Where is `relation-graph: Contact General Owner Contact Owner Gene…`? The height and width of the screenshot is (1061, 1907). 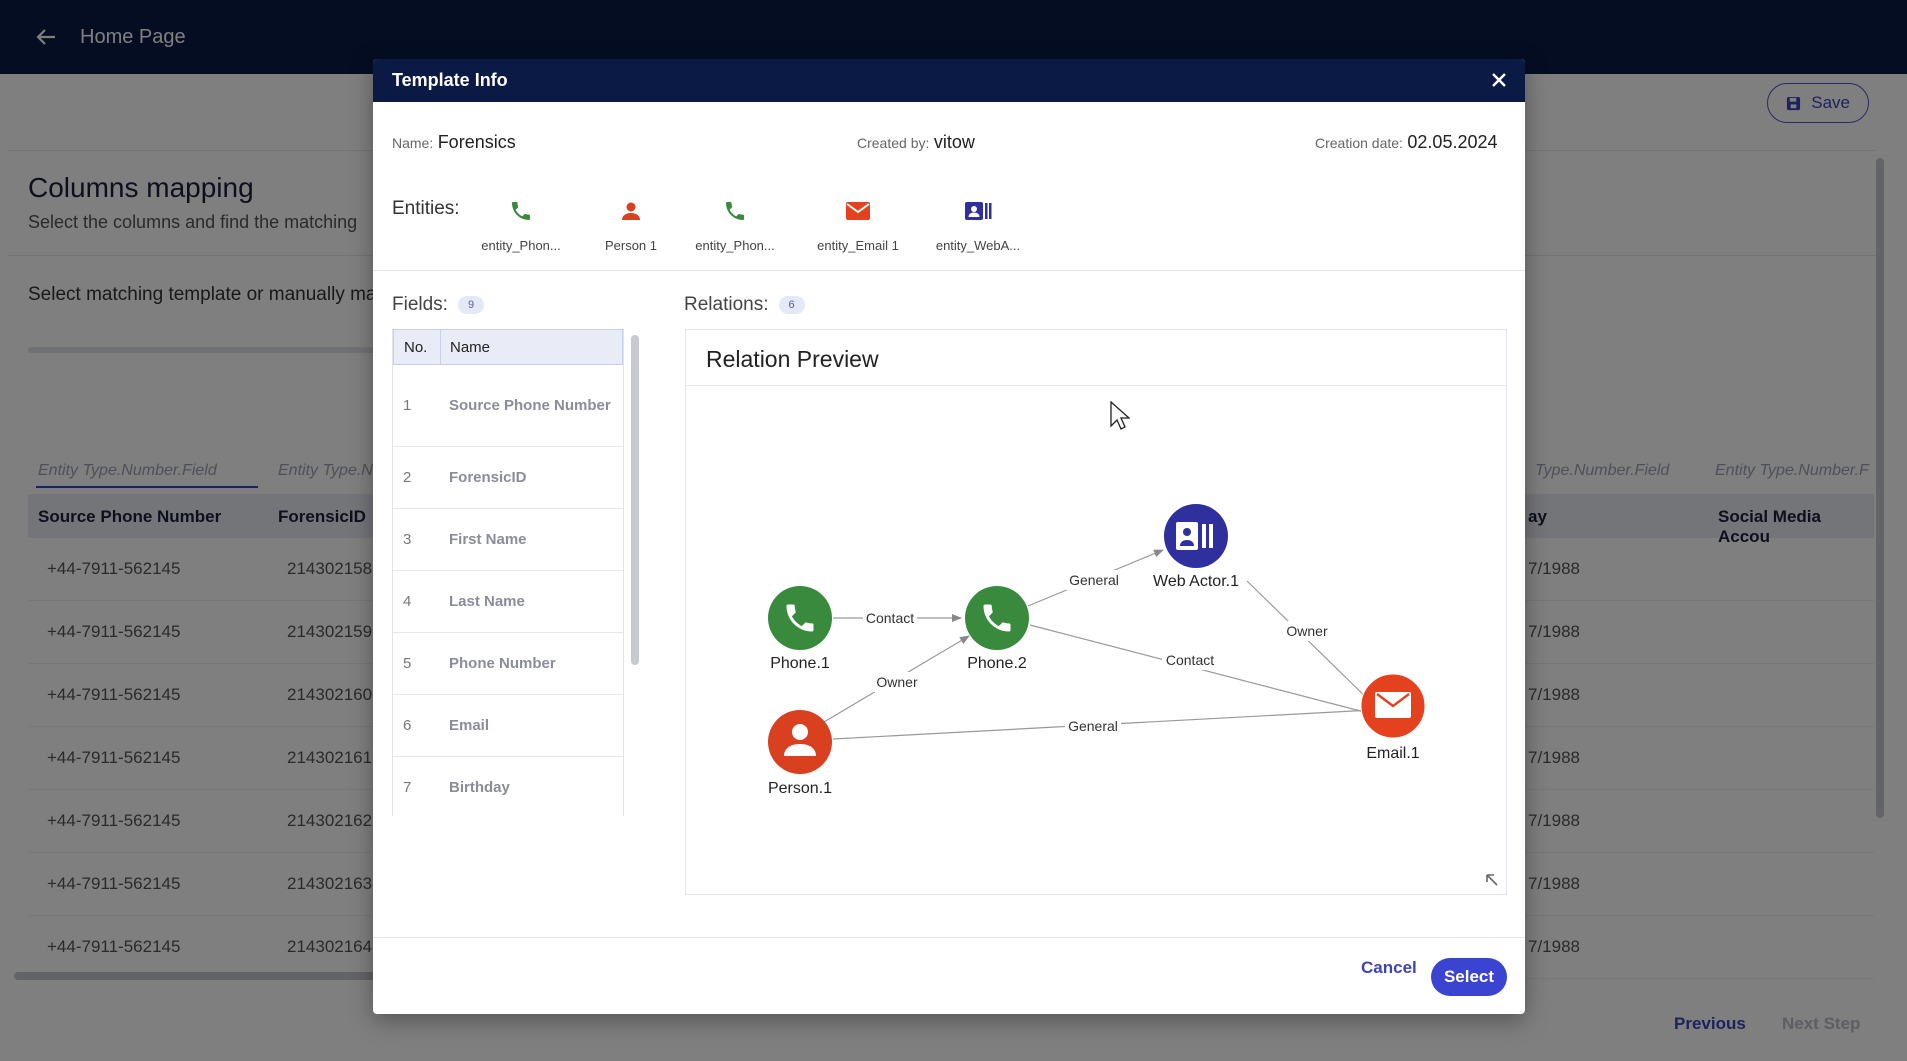
relation-graph: Contact General Owner Contact Owner Gene… is located at coordinates (1097, 650).